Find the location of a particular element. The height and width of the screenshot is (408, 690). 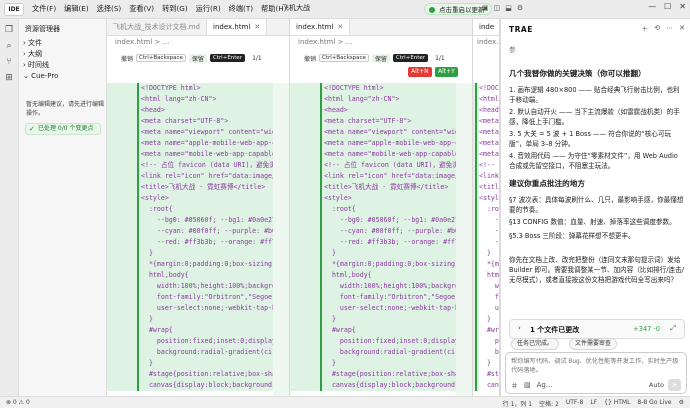

menu-select: 选择(S) is located at coordinates (109, 9).